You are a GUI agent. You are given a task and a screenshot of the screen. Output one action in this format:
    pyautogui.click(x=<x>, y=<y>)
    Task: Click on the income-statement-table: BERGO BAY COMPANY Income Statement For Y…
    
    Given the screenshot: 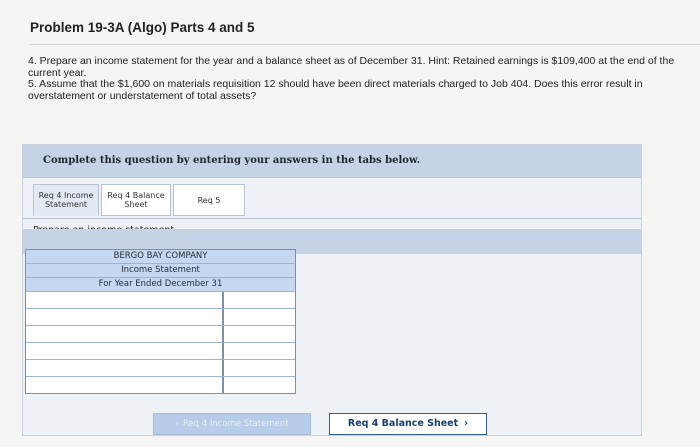 What is the action you would take?
    pyautogui.click(x=160, y=321)
    